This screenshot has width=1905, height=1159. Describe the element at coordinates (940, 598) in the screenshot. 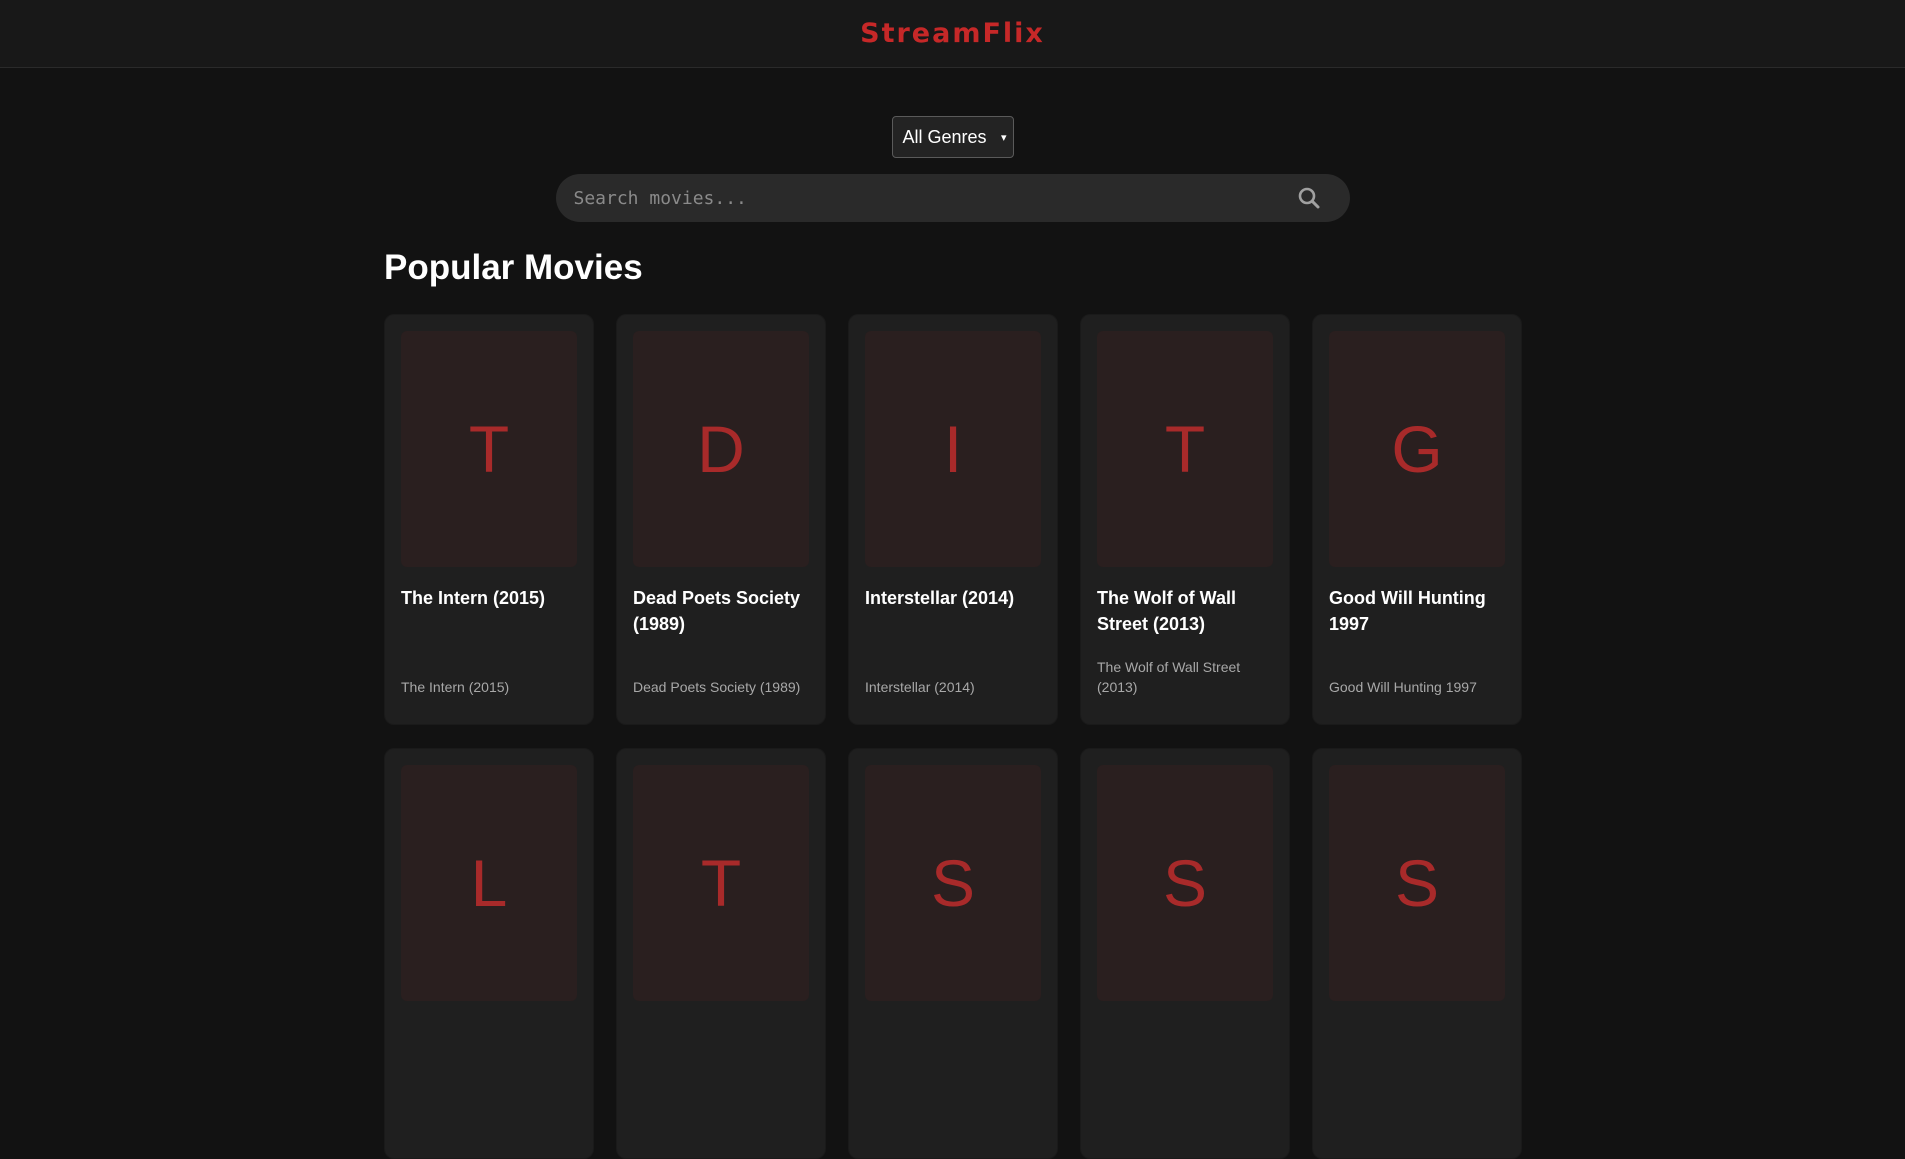

I see `movie-title: Interstellar (2014)` at that location.